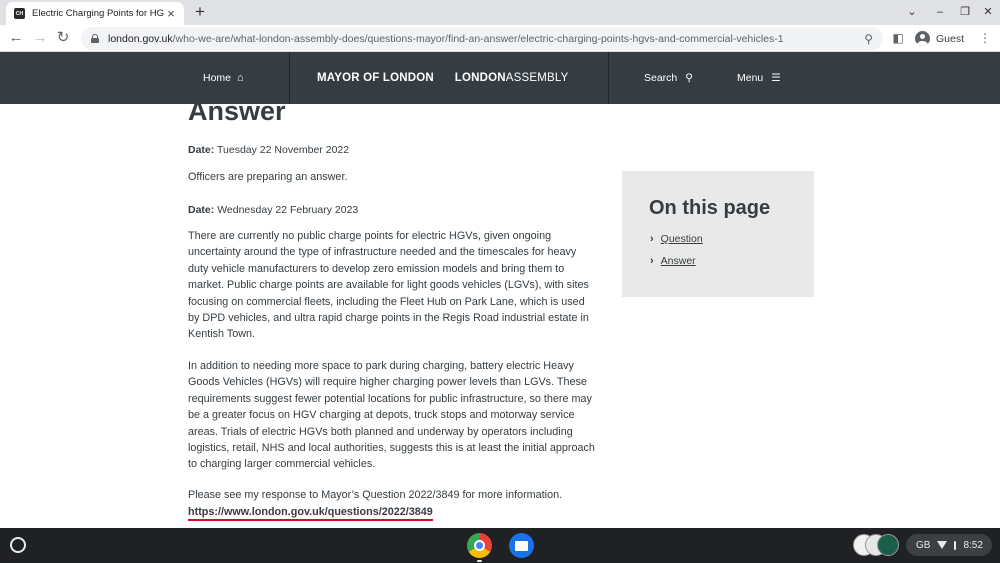  I want to click on date-value: Tuesday 22 November 2022, so click(283, 150).